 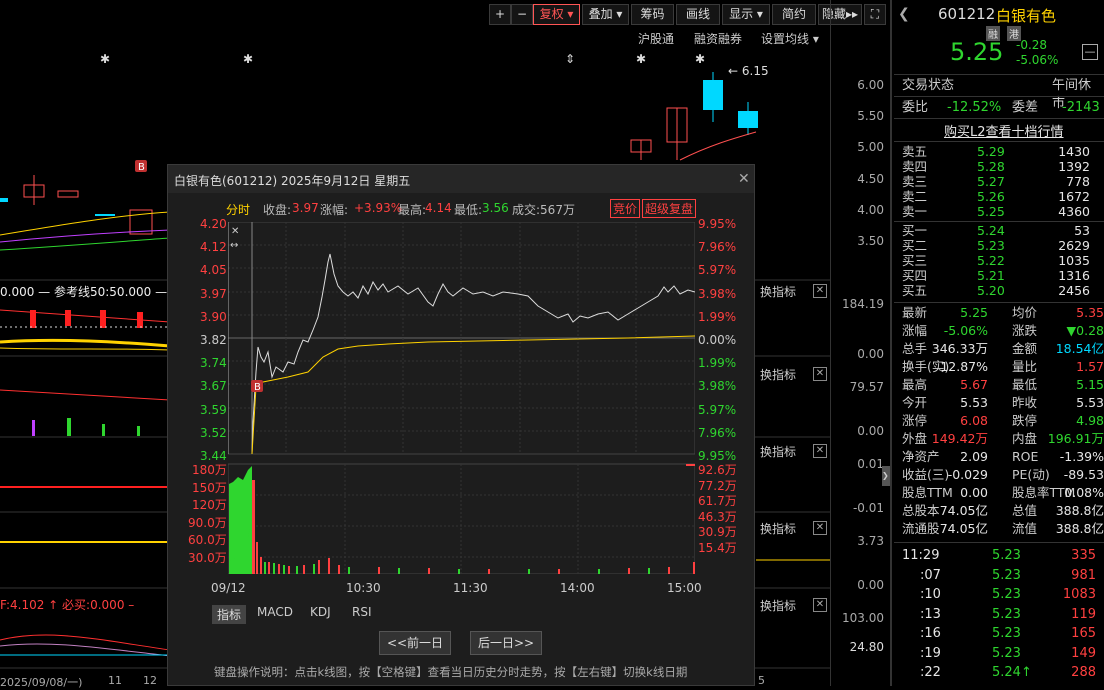 What do you see at coordinates (863, 618) in the screenshot?
I see `indicator-axis-label: 103.00` at bounding box center [863, 618].